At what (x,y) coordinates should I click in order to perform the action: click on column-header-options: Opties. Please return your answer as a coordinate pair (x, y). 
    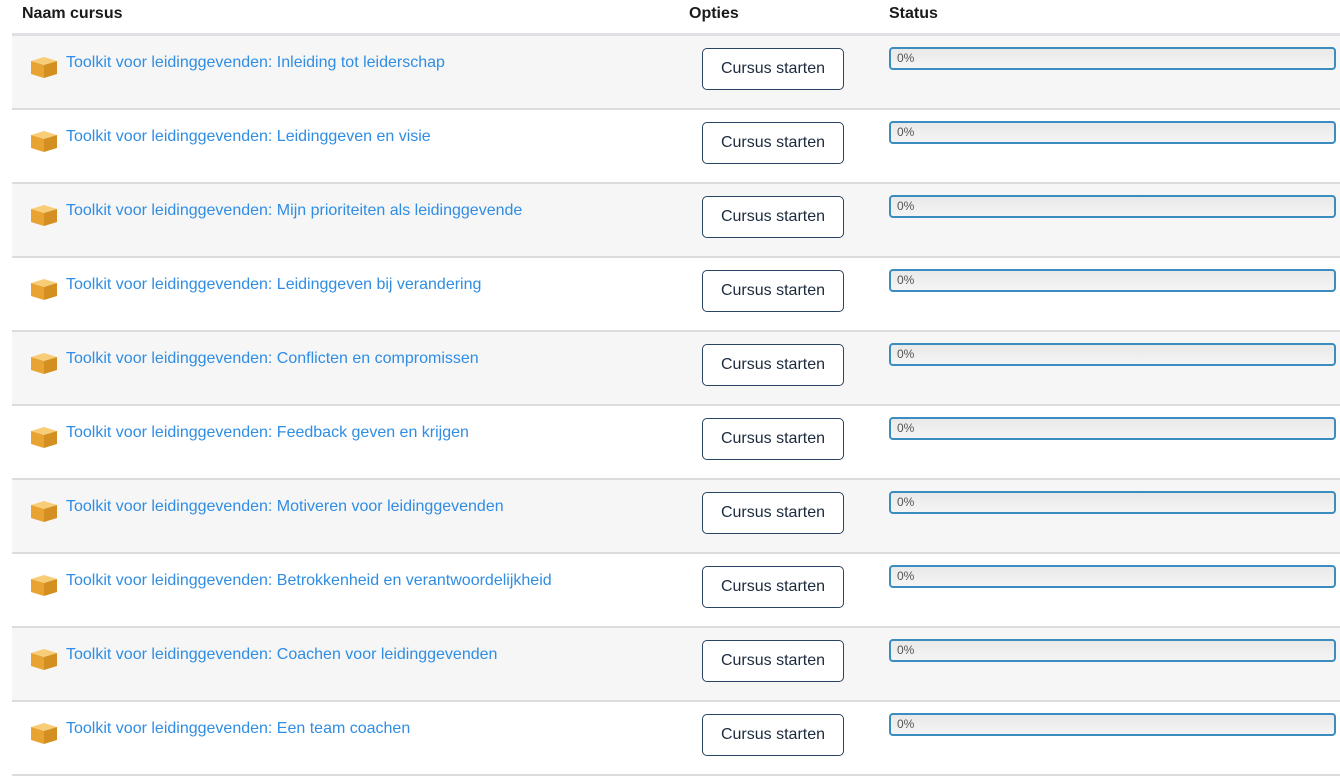
    Looking at the image, I should click on (714, 13).